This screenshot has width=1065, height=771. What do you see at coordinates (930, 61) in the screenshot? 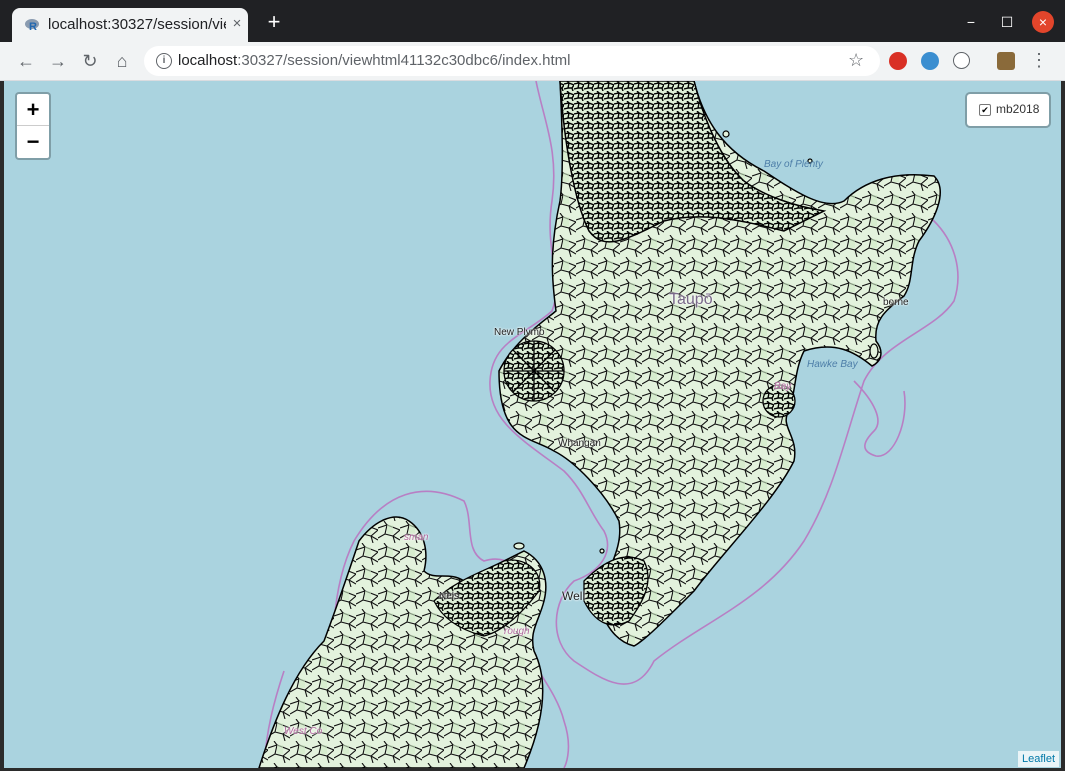
I see `globe-extension-icon` at bounding box center [930, 61].